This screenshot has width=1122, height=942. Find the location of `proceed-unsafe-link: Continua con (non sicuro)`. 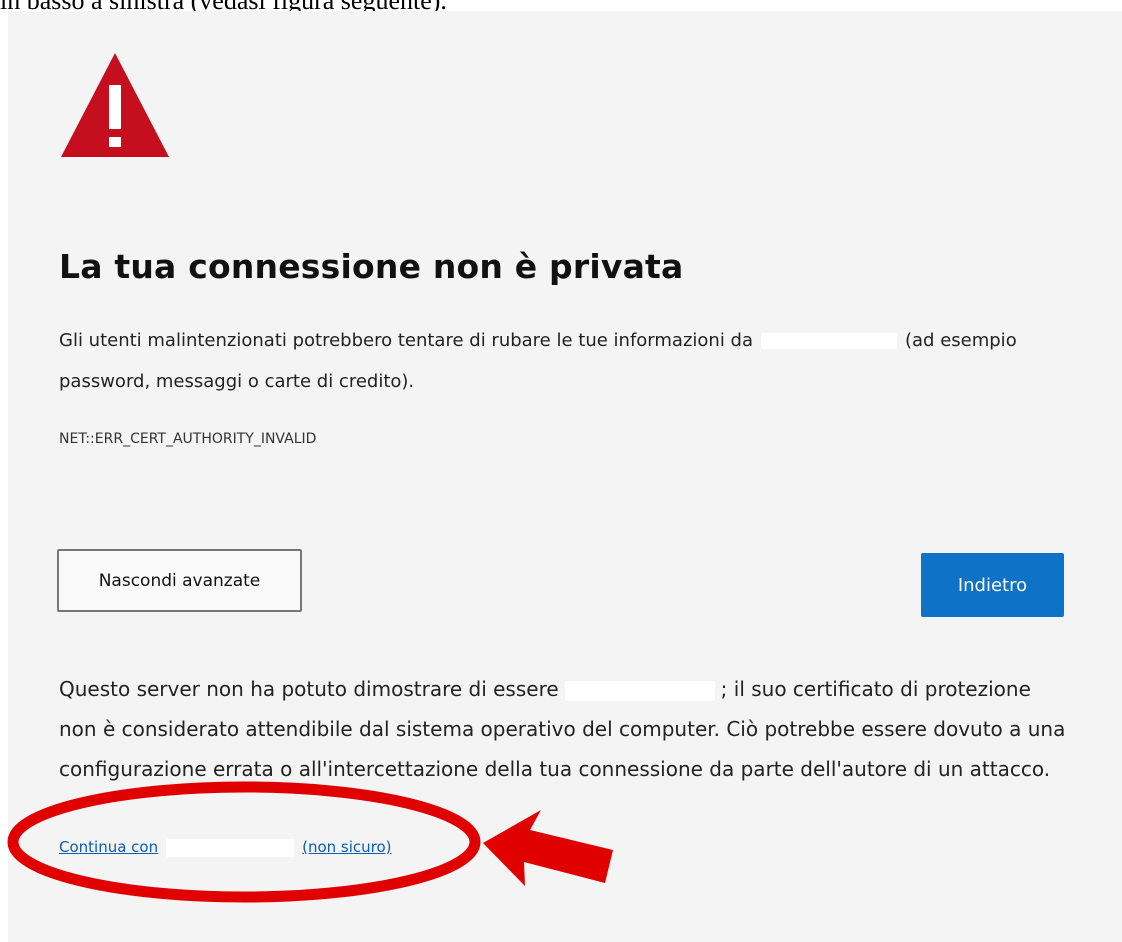

proceed-unsafe-link: Continua con (non sicuro) is located at coordinates (225, 847).